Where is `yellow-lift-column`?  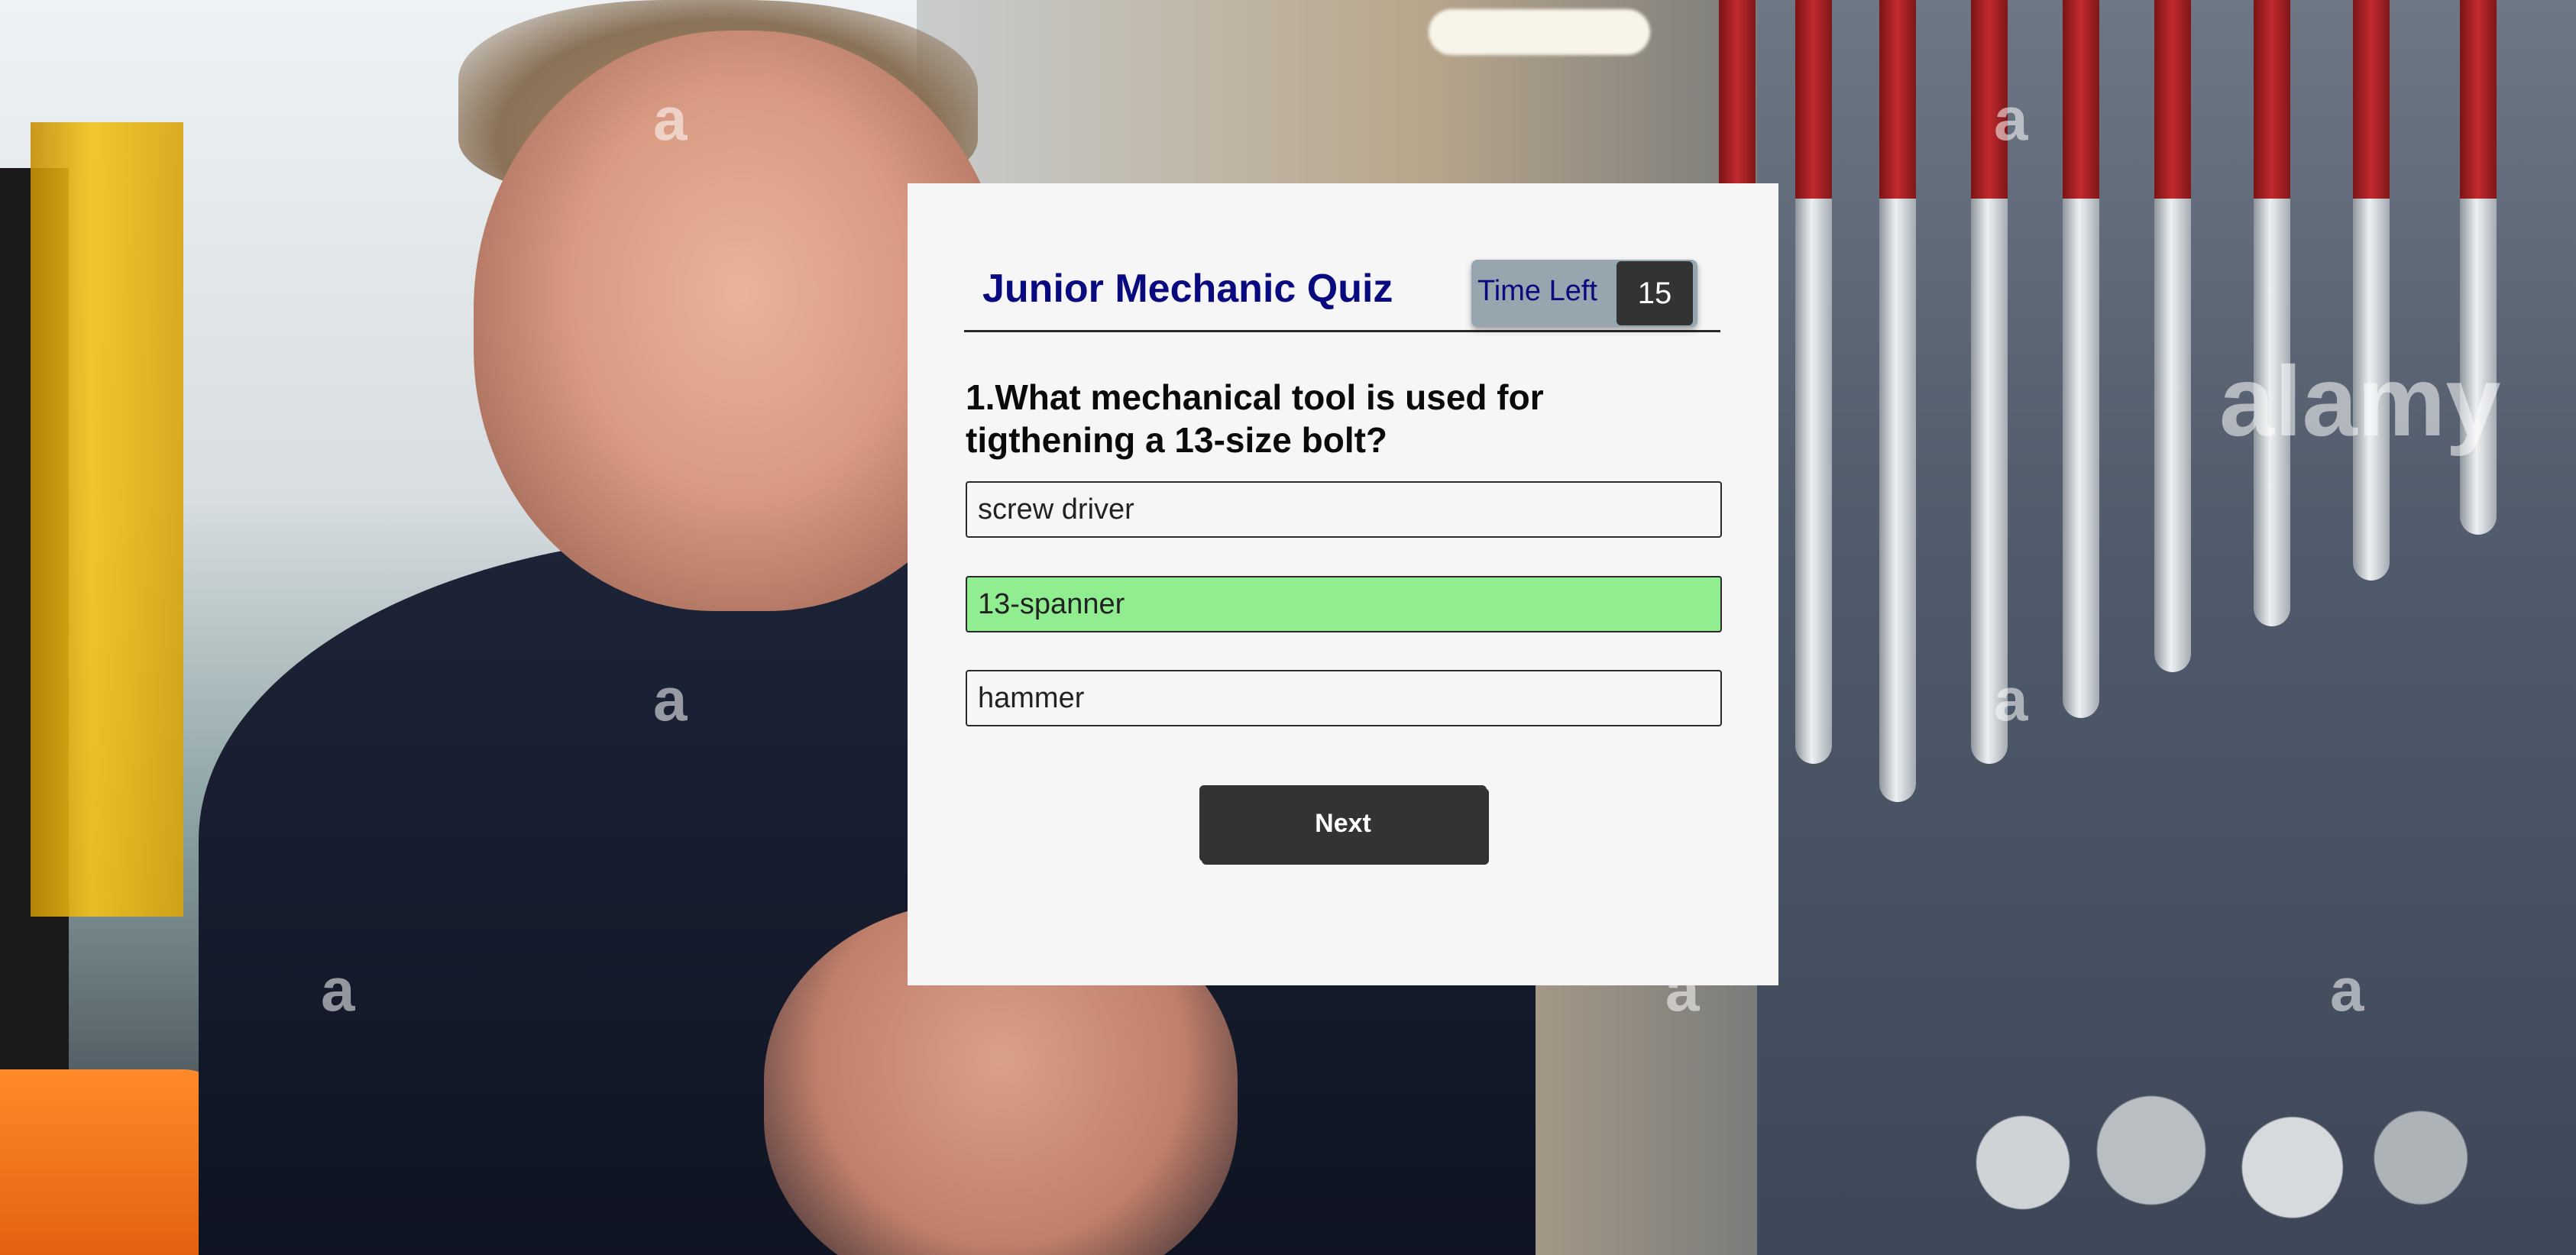 yellow-lift-column is located at coordinates (107, 519).